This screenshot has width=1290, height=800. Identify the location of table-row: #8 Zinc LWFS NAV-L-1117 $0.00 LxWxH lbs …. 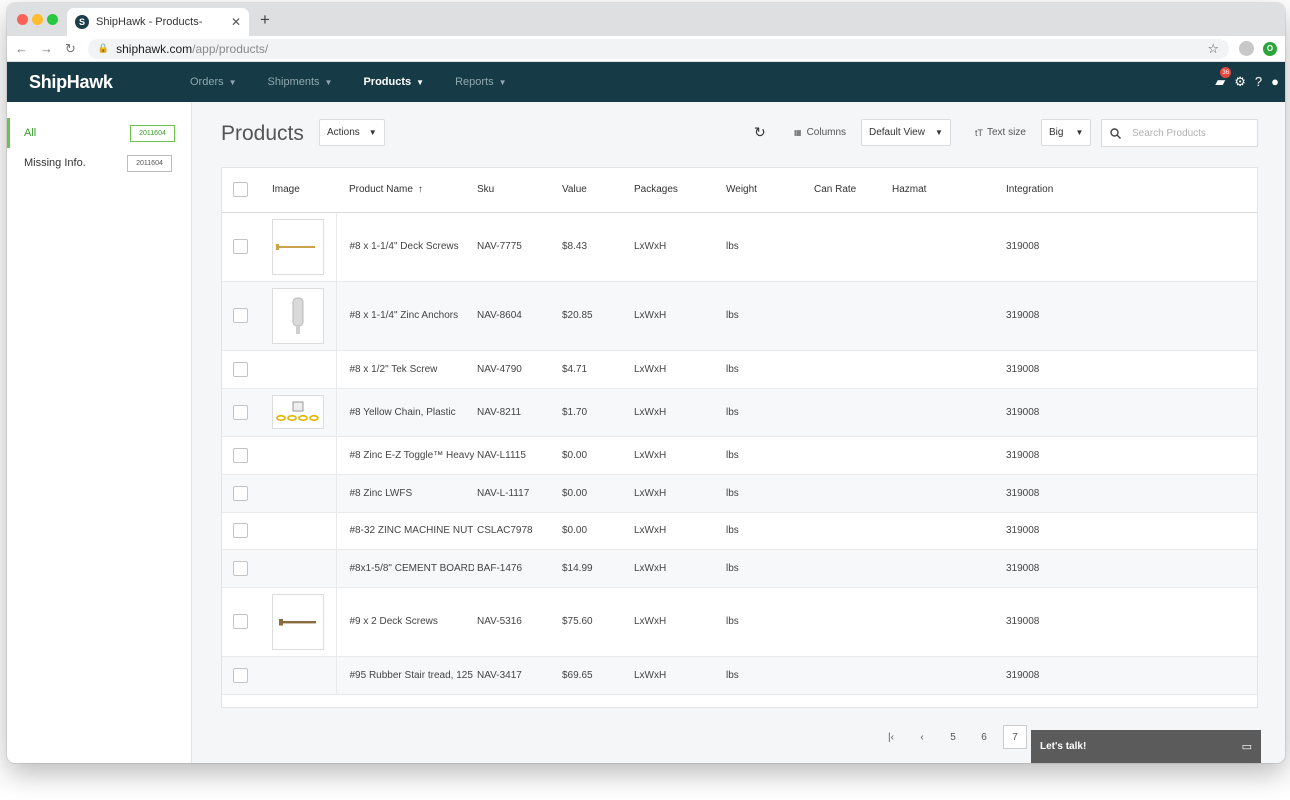
(739, 493).